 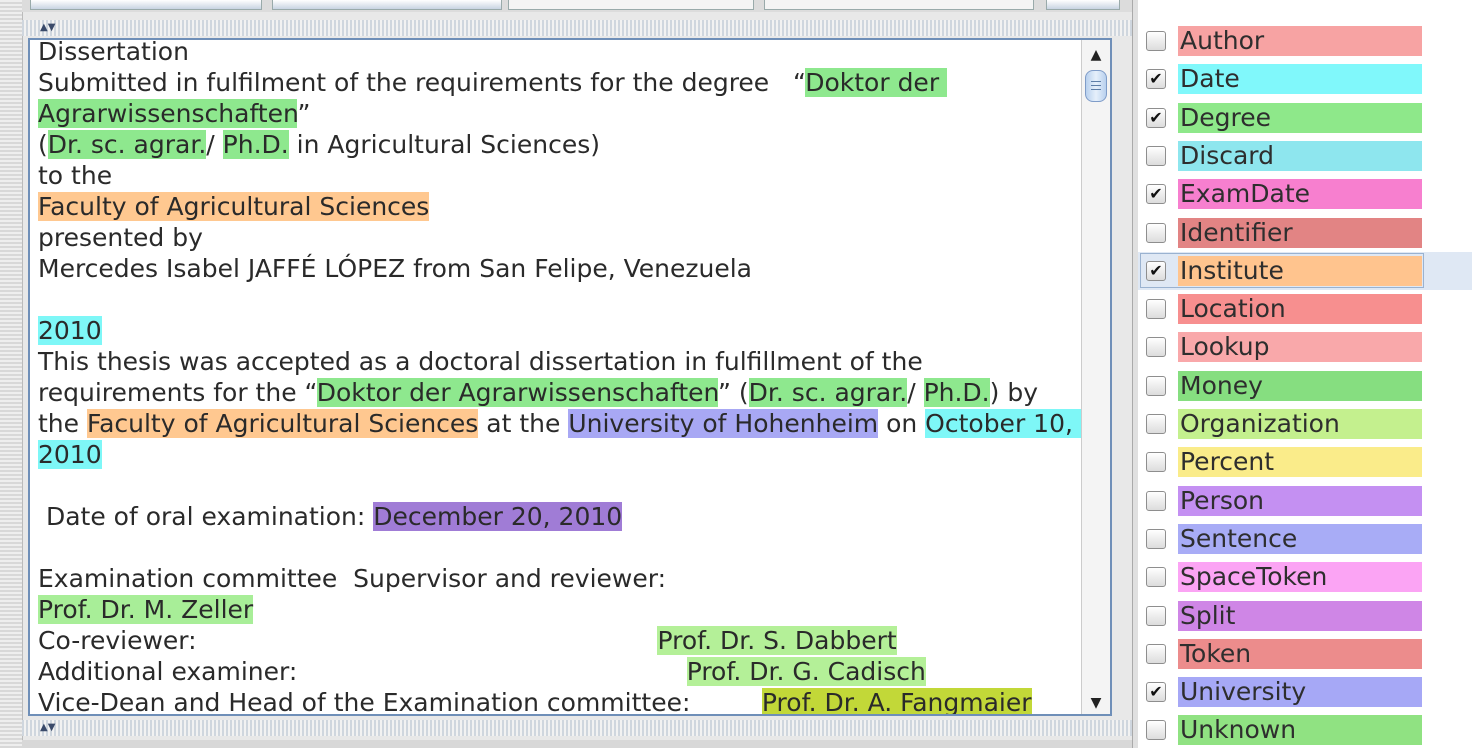 I want to click on university-annotation: University of Hohenheim, so click(x=723, y=423).